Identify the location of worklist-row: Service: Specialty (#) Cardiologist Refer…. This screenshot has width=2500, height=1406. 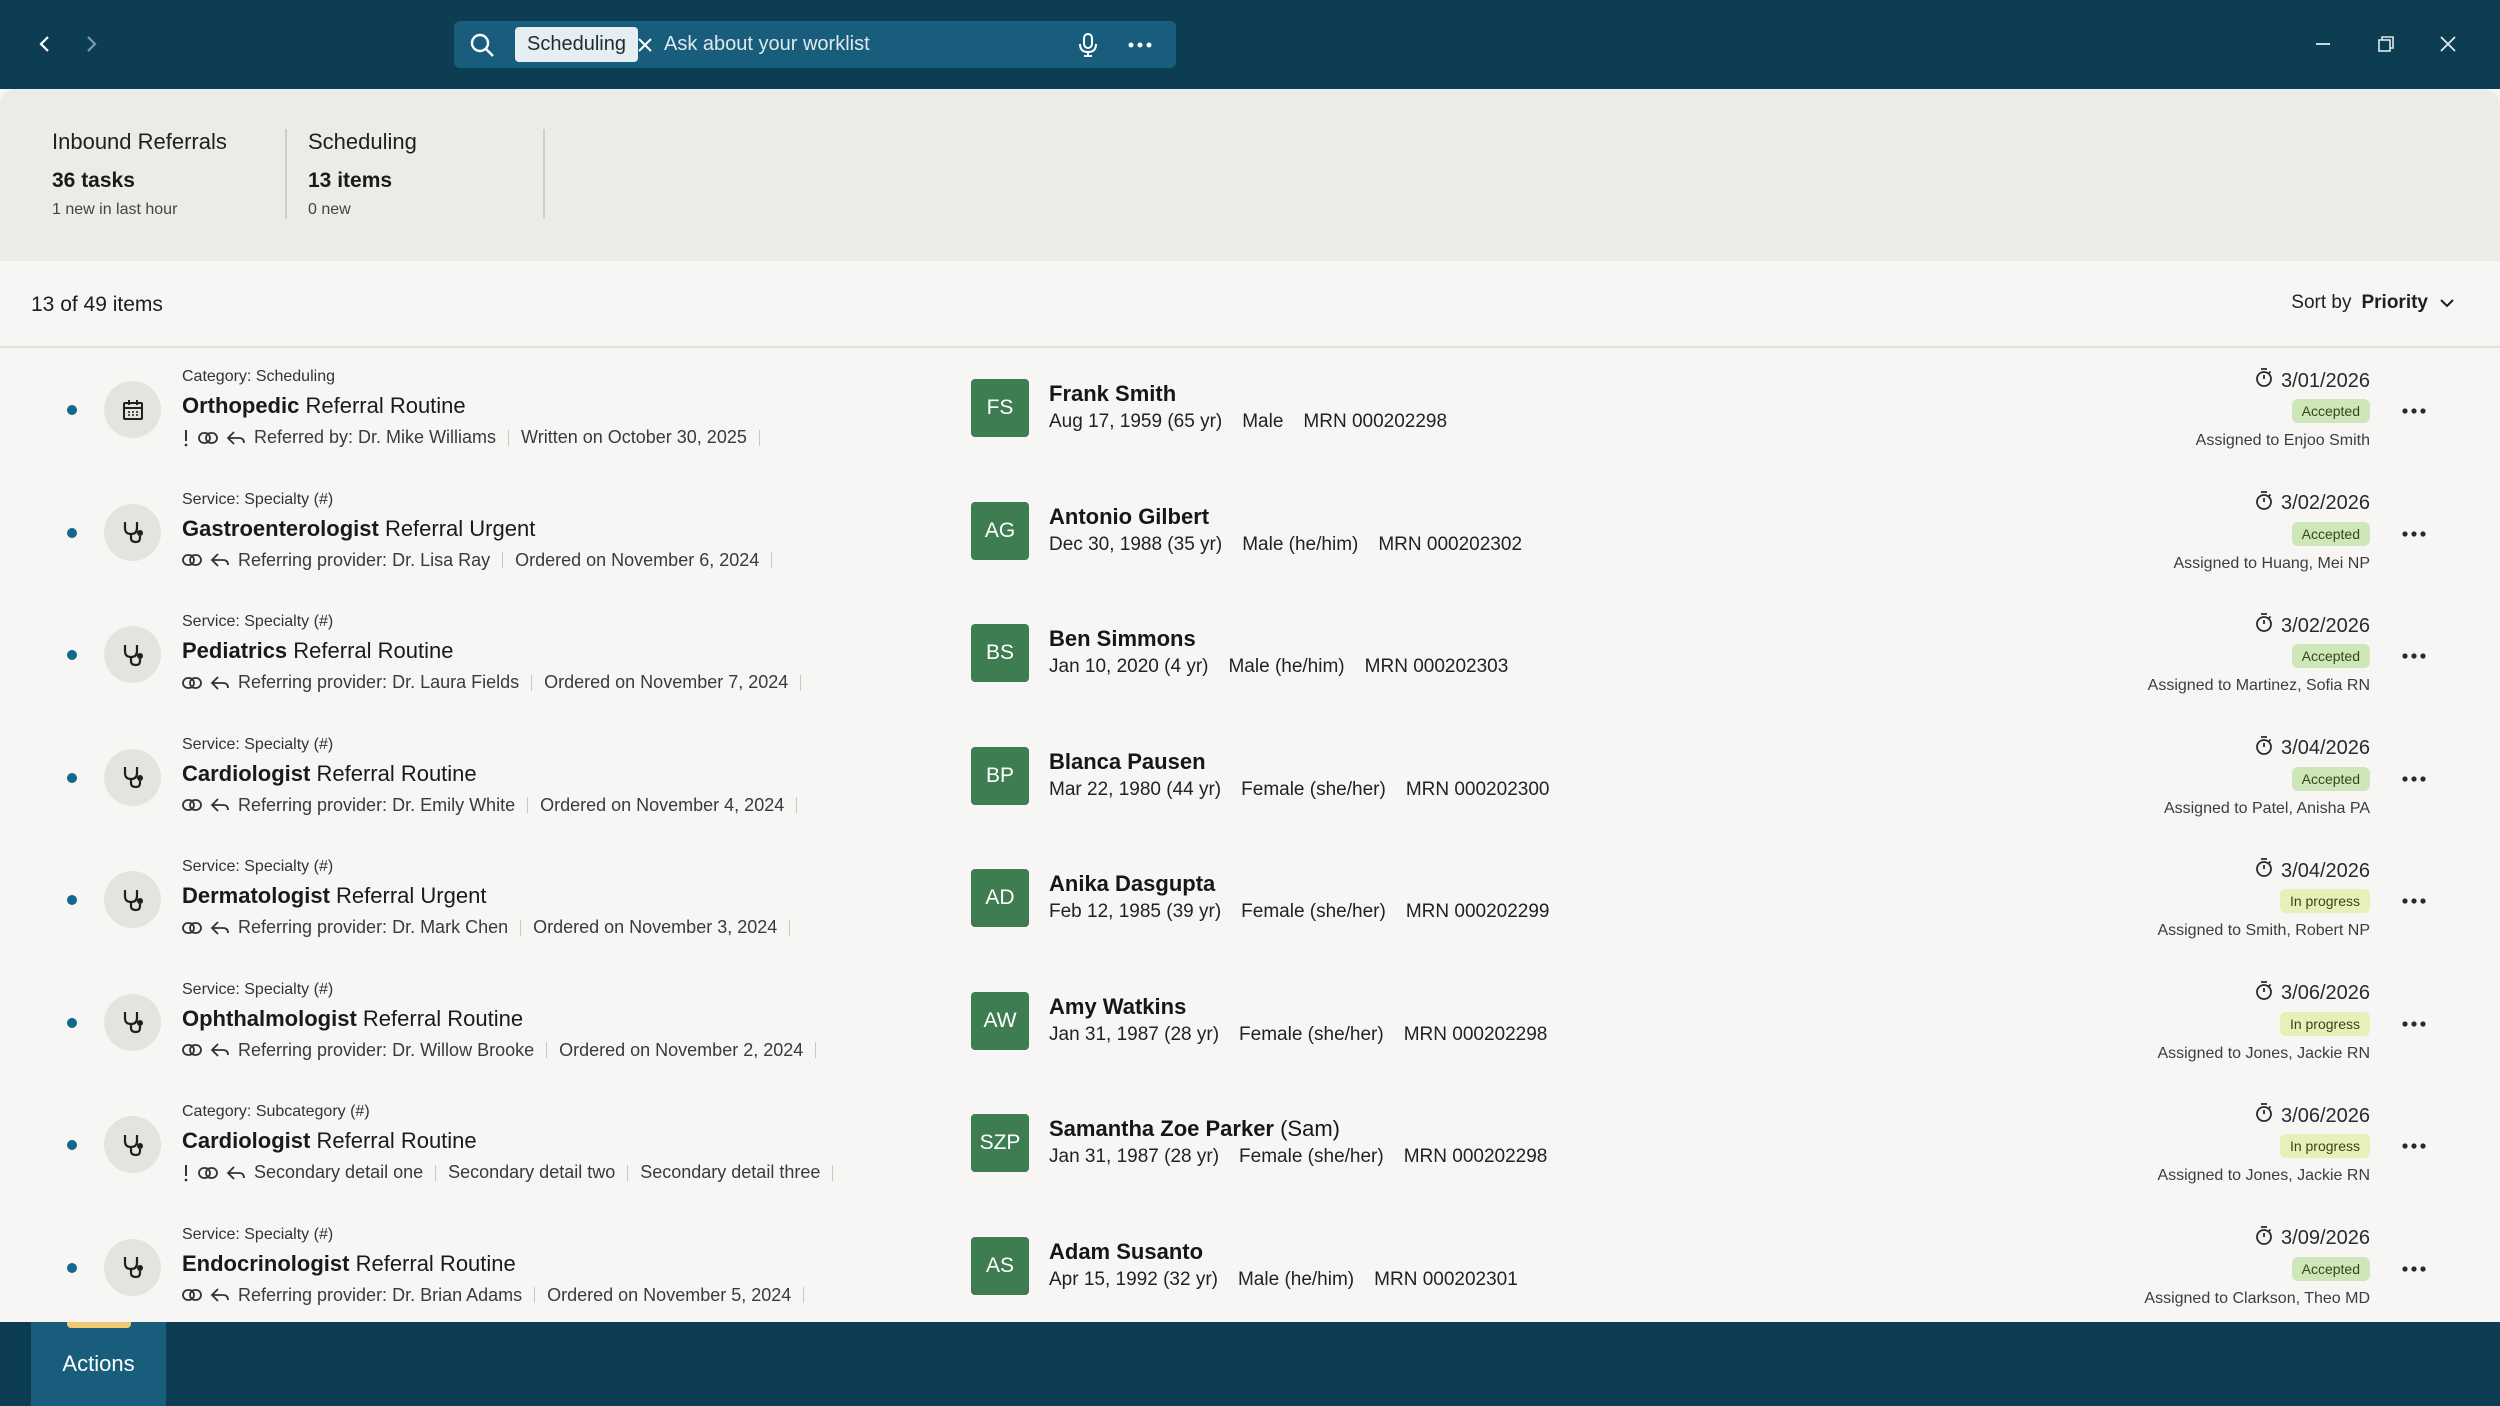
(1250, 779).